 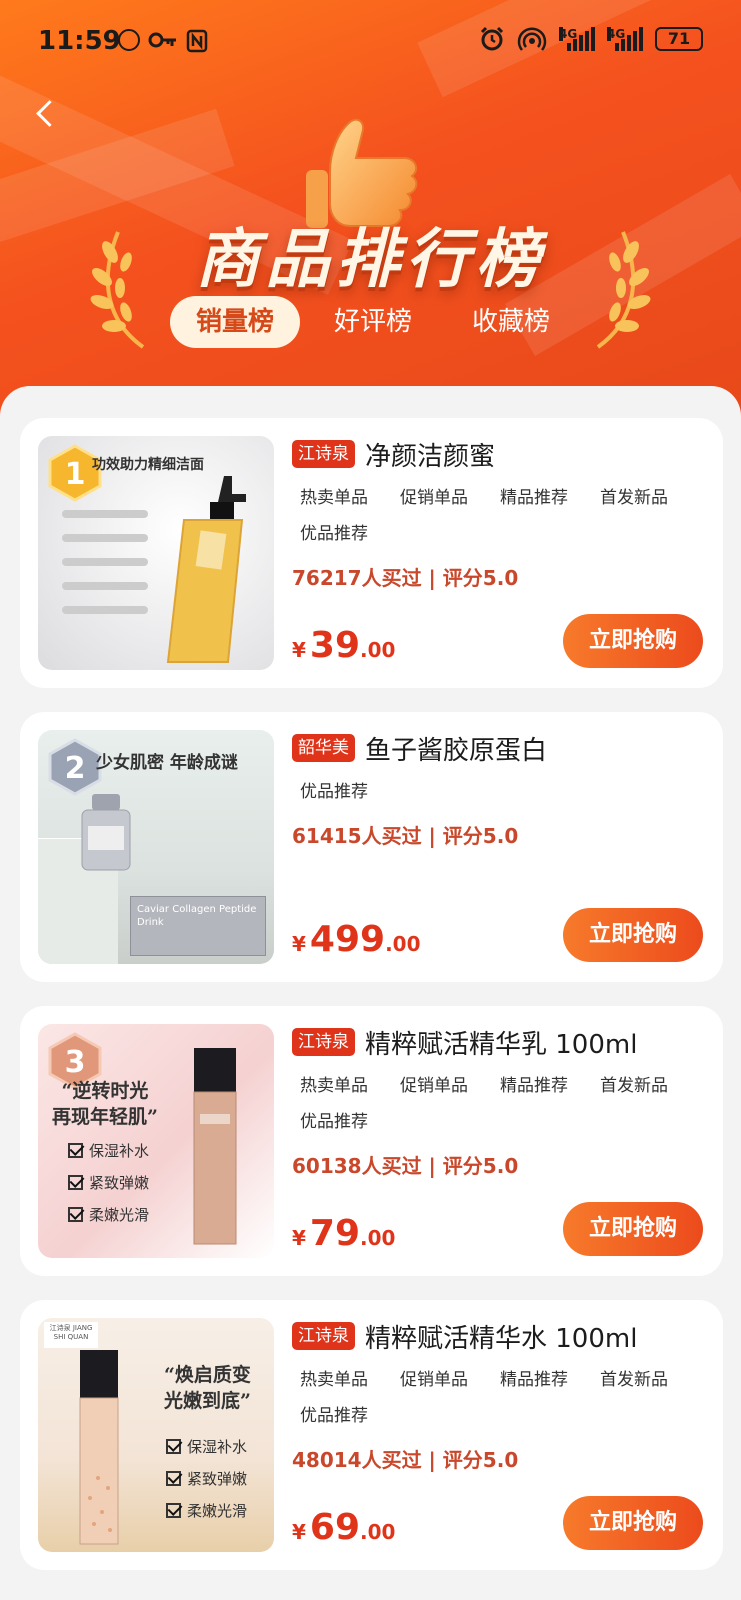 I want to click on notification-icon, so click(x=129, y=40).